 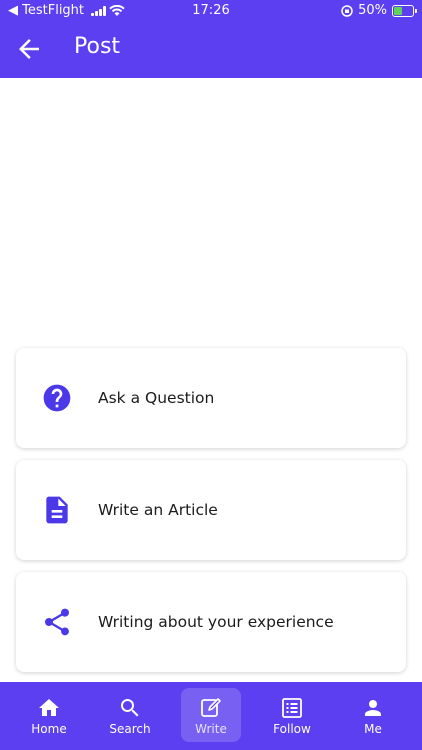 I want to click on nav-me-label: Me, so click(x=373, y=729).